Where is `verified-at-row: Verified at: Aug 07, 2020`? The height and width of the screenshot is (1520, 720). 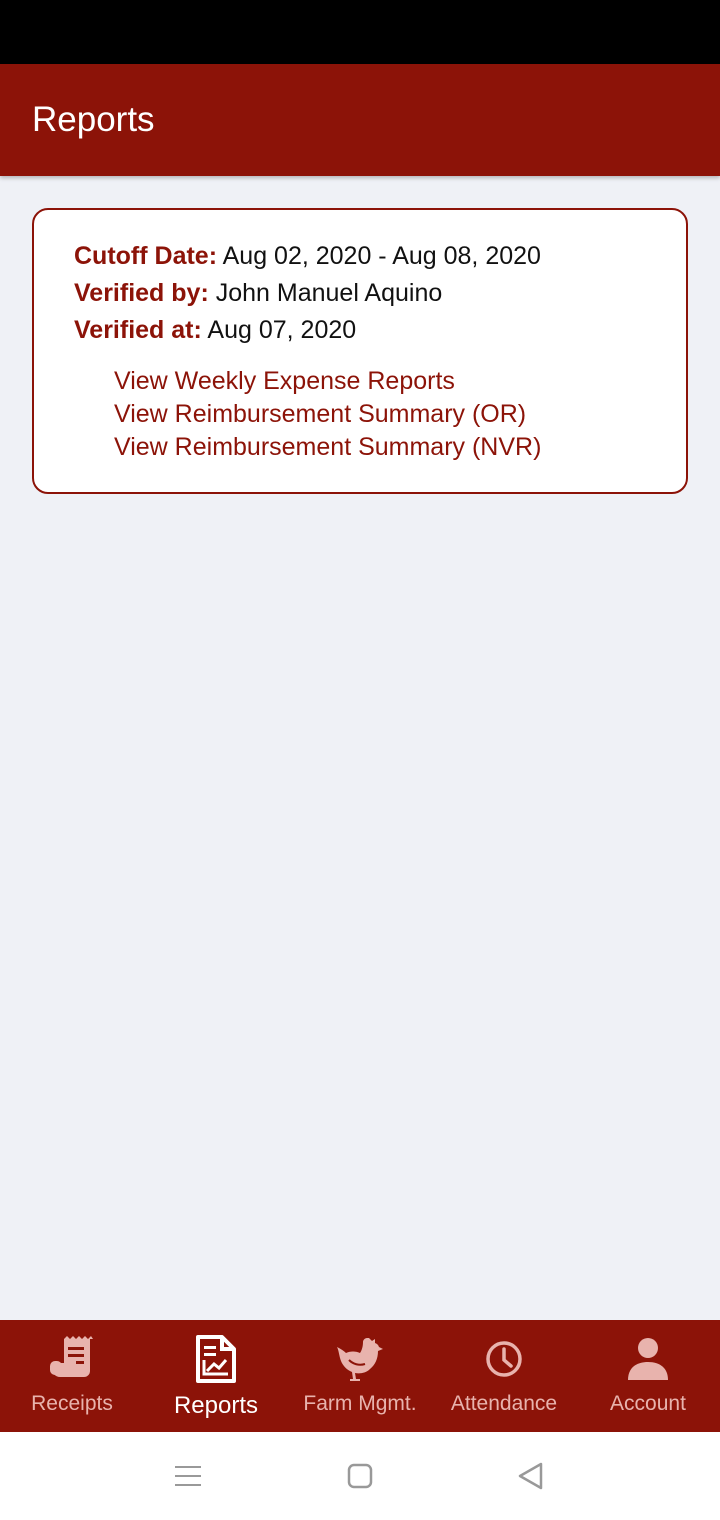
verified-at-row: Verified at: Aug 07, 2020 is located at coordinates (360, 330).